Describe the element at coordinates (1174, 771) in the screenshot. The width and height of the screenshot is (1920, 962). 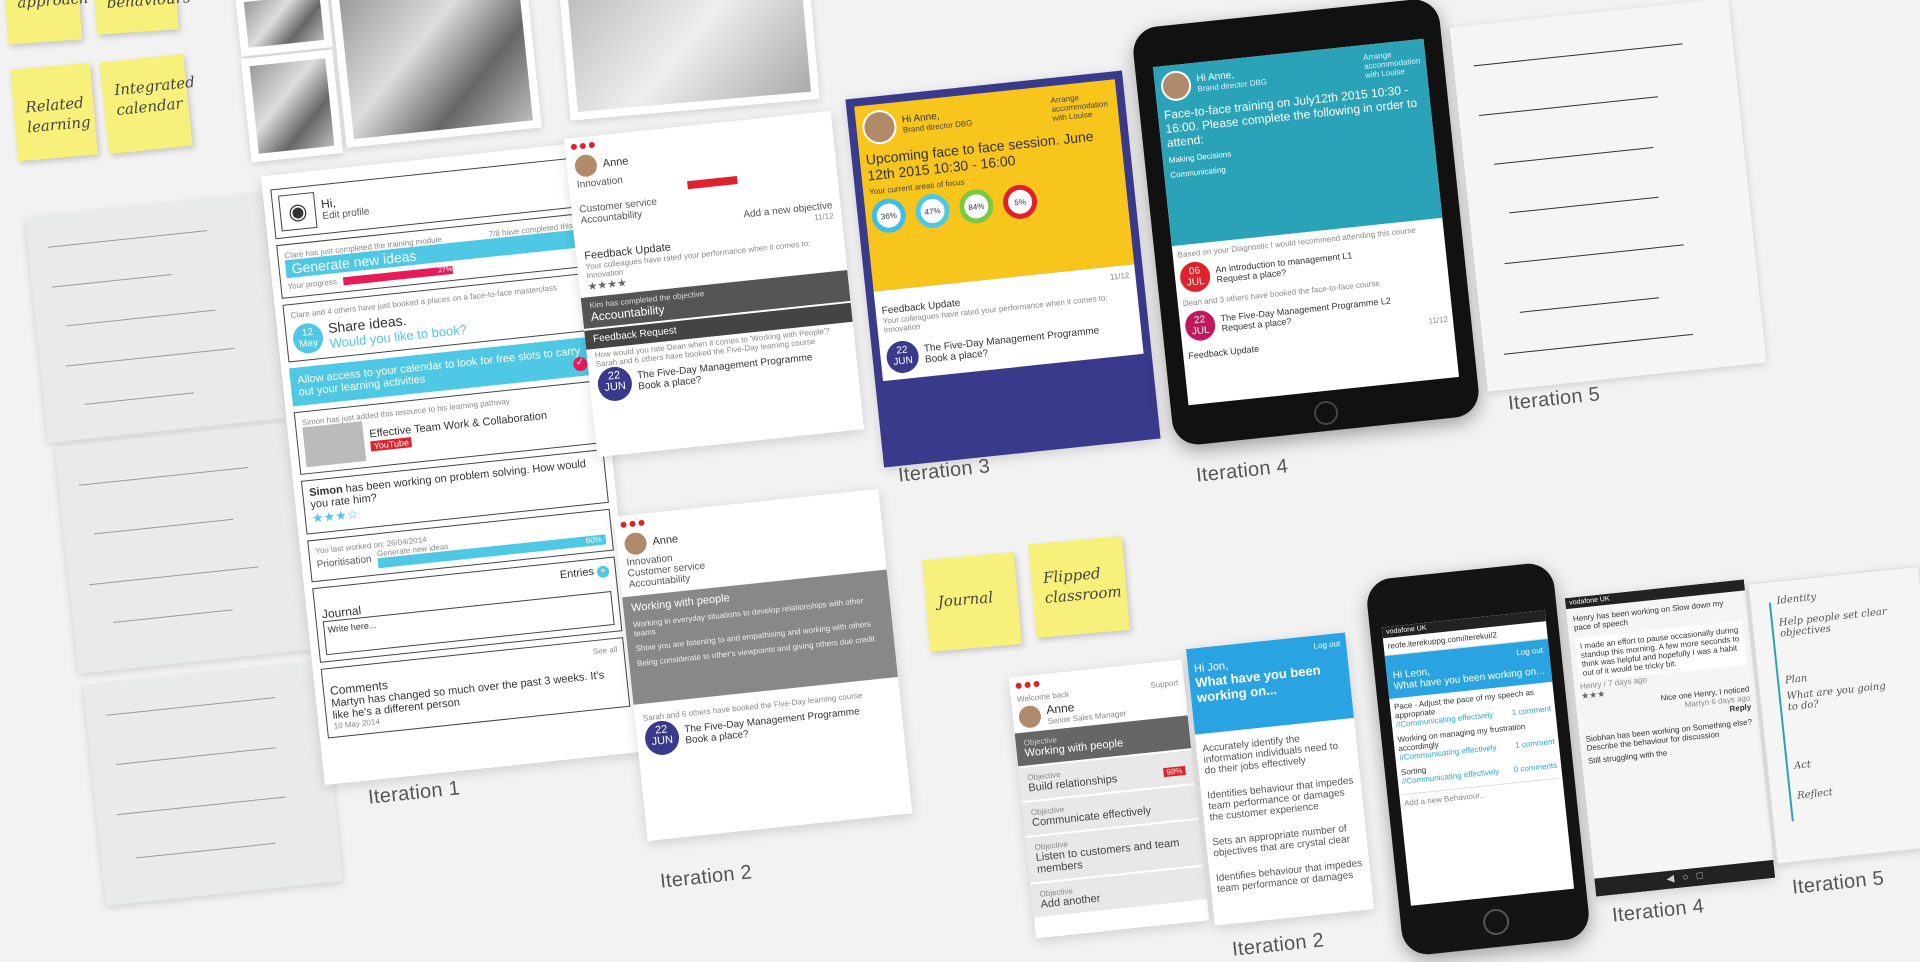
I see `percent-badge: 98%` at that location.